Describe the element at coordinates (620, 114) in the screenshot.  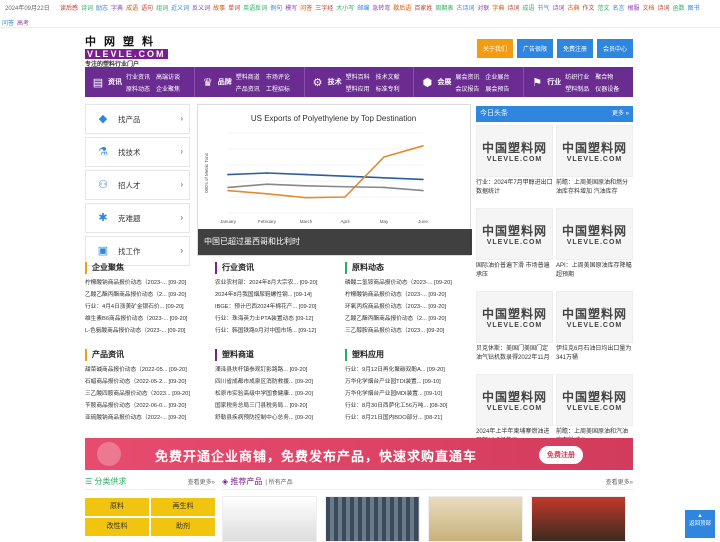
I see `more-link: 更多 »` at that location.